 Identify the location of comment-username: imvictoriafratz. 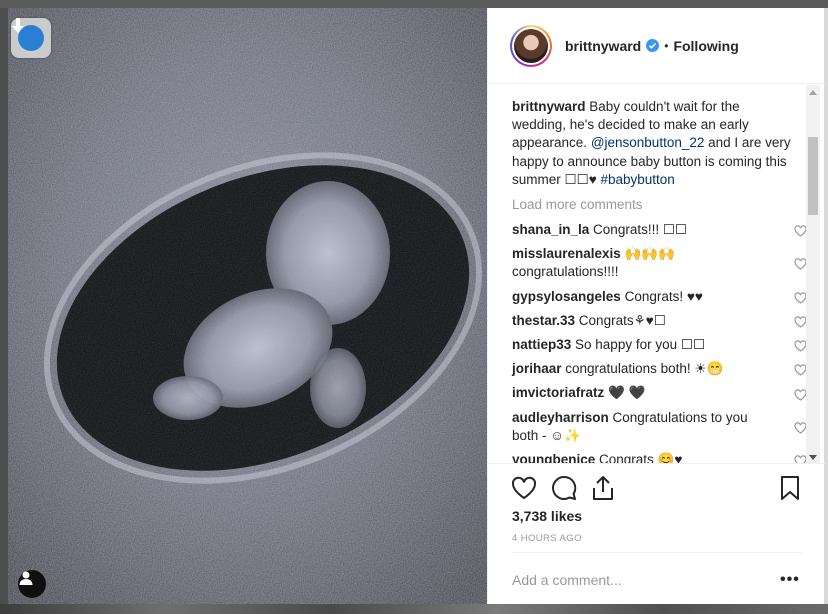
(558, 392).